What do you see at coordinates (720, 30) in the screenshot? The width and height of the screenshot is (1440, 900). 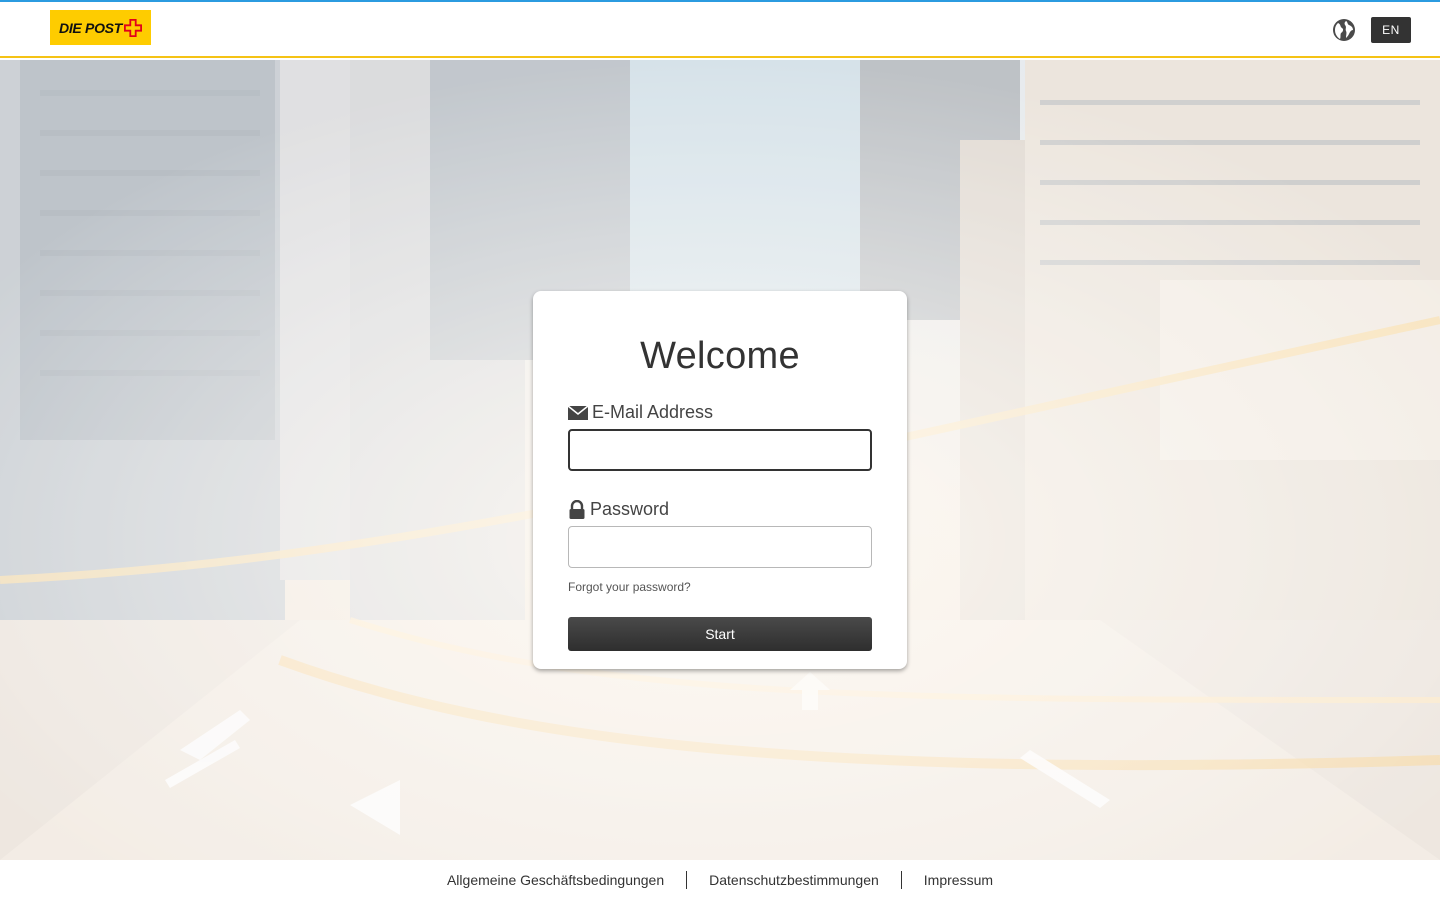 I see `header: DIE POST EN` at bounding box center [720, 30].